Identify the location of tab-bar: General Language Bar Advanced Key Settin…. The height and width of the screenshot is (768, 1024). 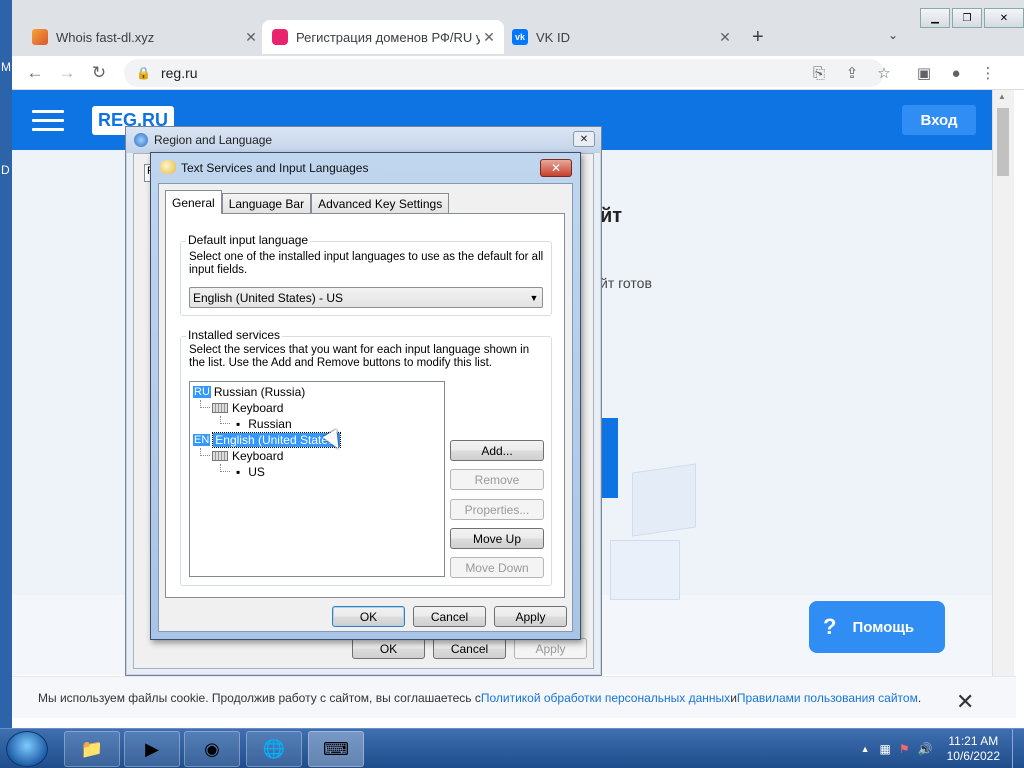
(307, 202).